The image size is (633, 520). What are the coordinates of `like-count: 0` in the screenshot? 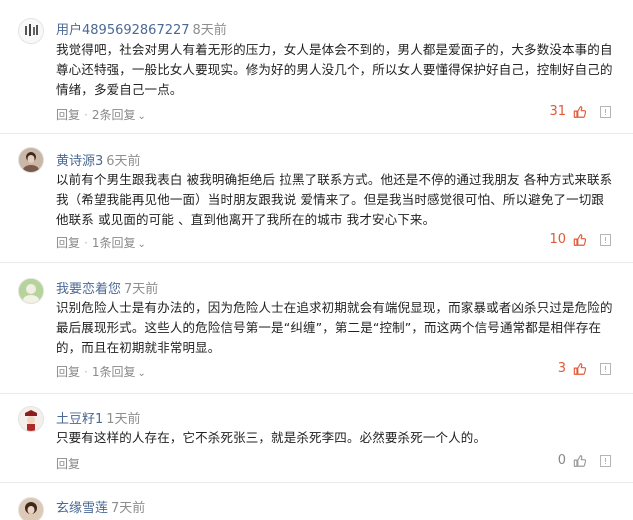 It's located at (561, 460).